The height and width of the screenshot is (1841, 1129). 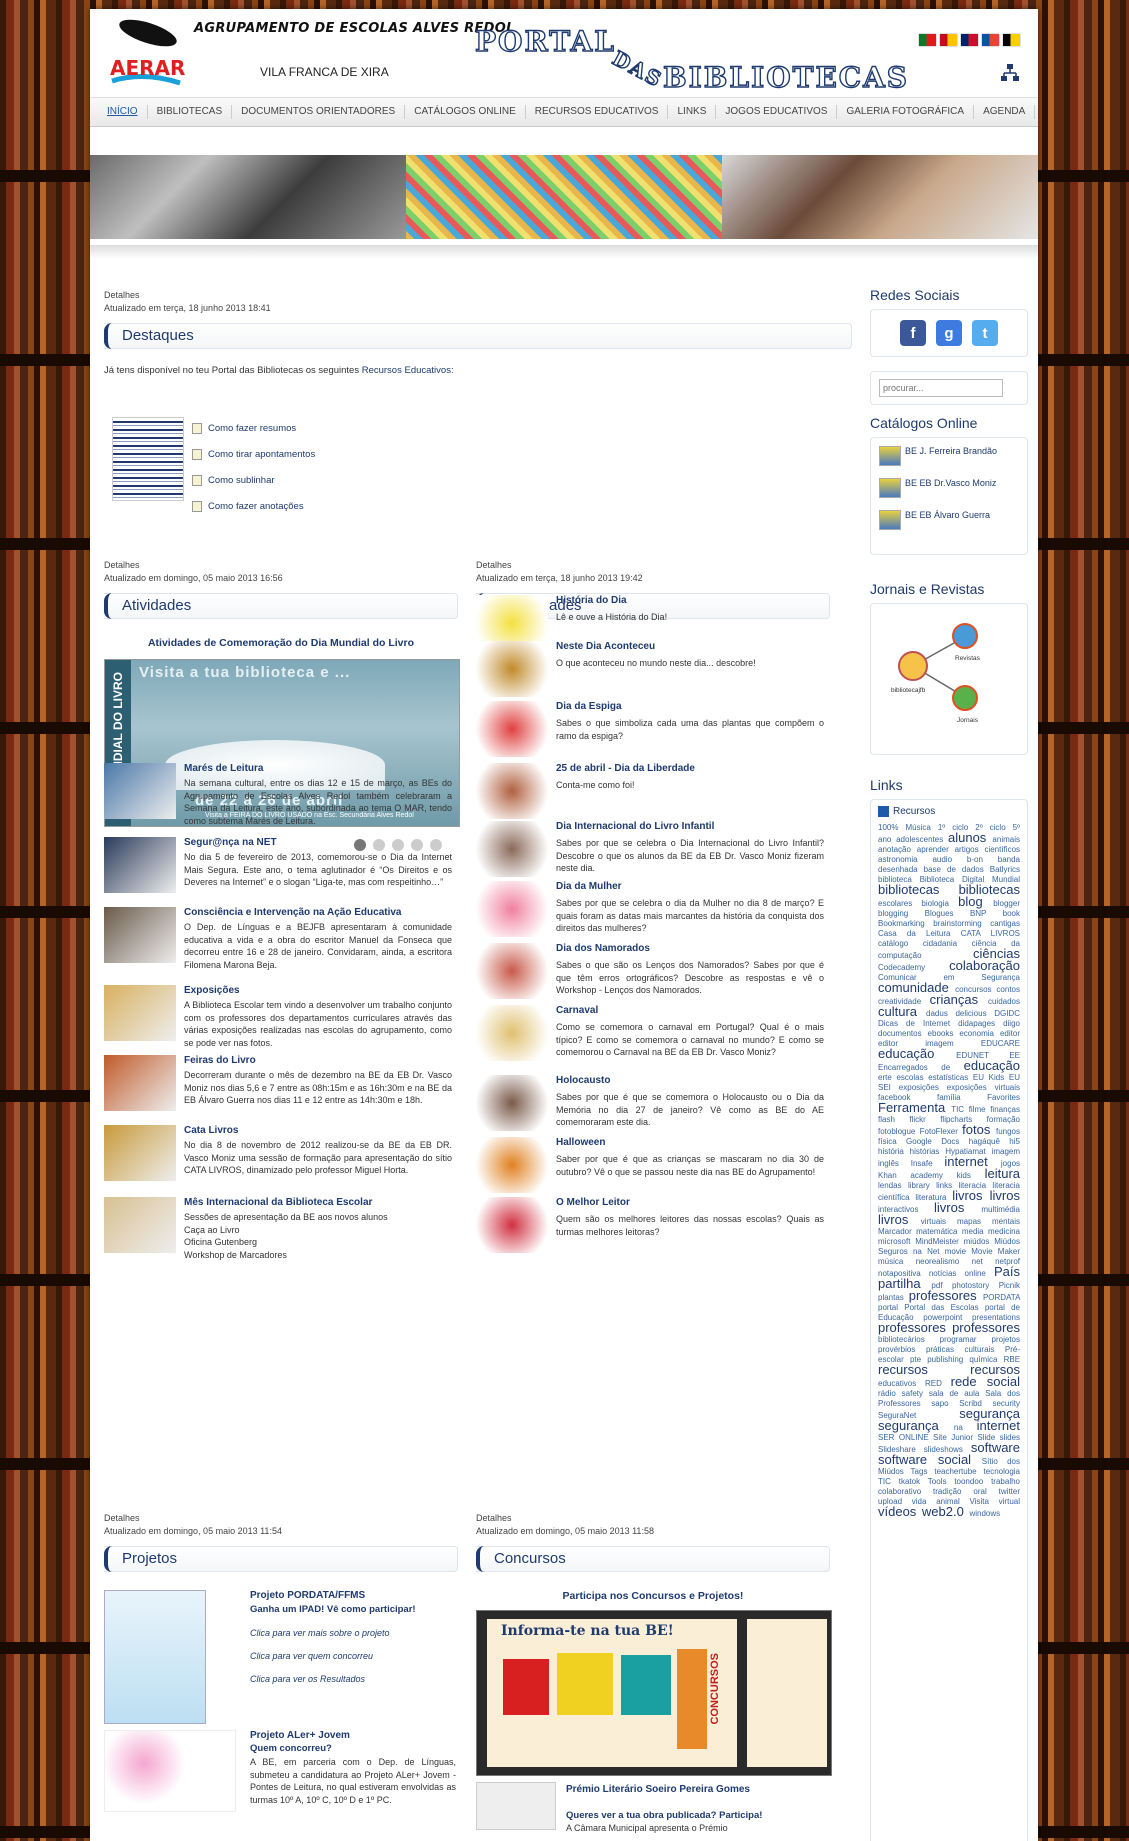 What do you see at coordinates (1000, 1209) in the screenshot?
I see `tag-link: multimédia` at bounding box center [1000, 1209].